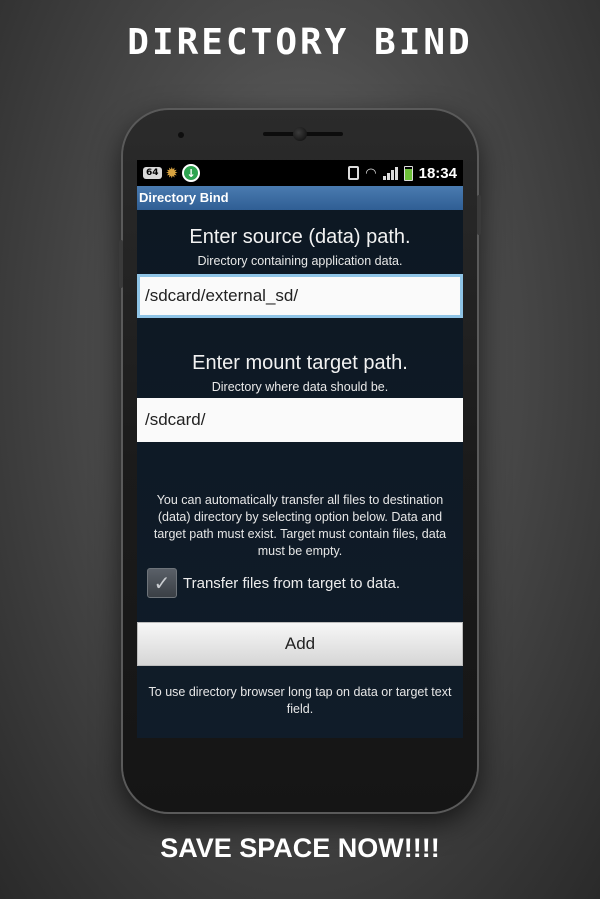  I want to click on source-heading: Enter source (data) path., so click(300, 237).